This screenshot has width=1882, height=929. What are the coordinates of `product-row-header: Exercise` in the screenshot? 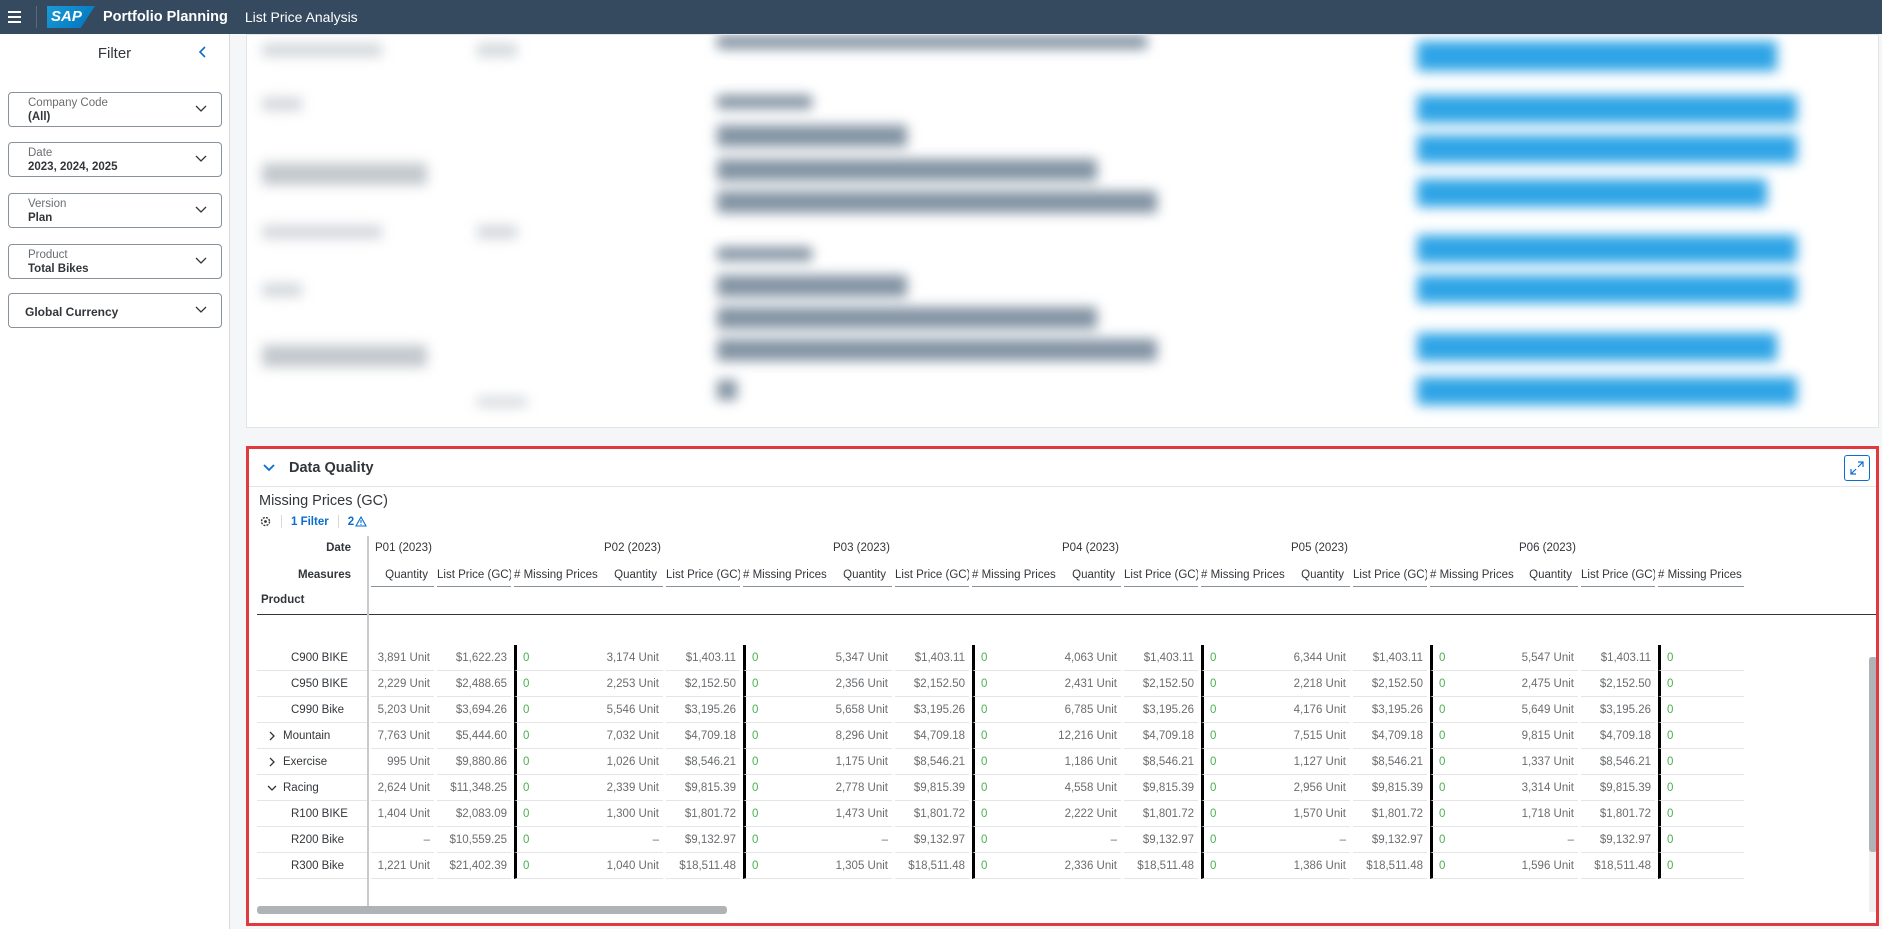 It's located at (312, 762).